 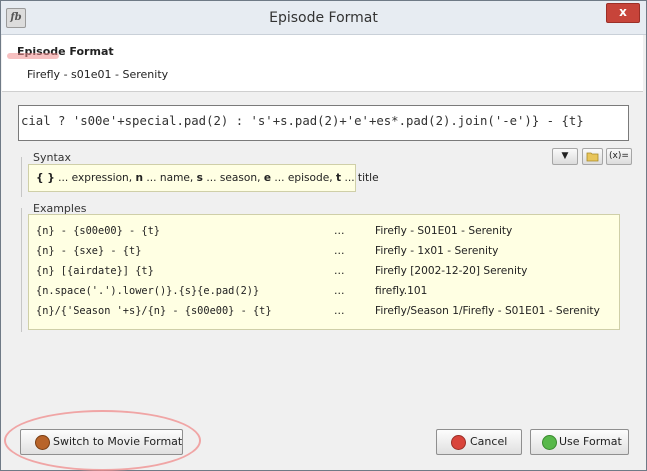 I want to click on syntax-key: n, so click(x=139, y=178).